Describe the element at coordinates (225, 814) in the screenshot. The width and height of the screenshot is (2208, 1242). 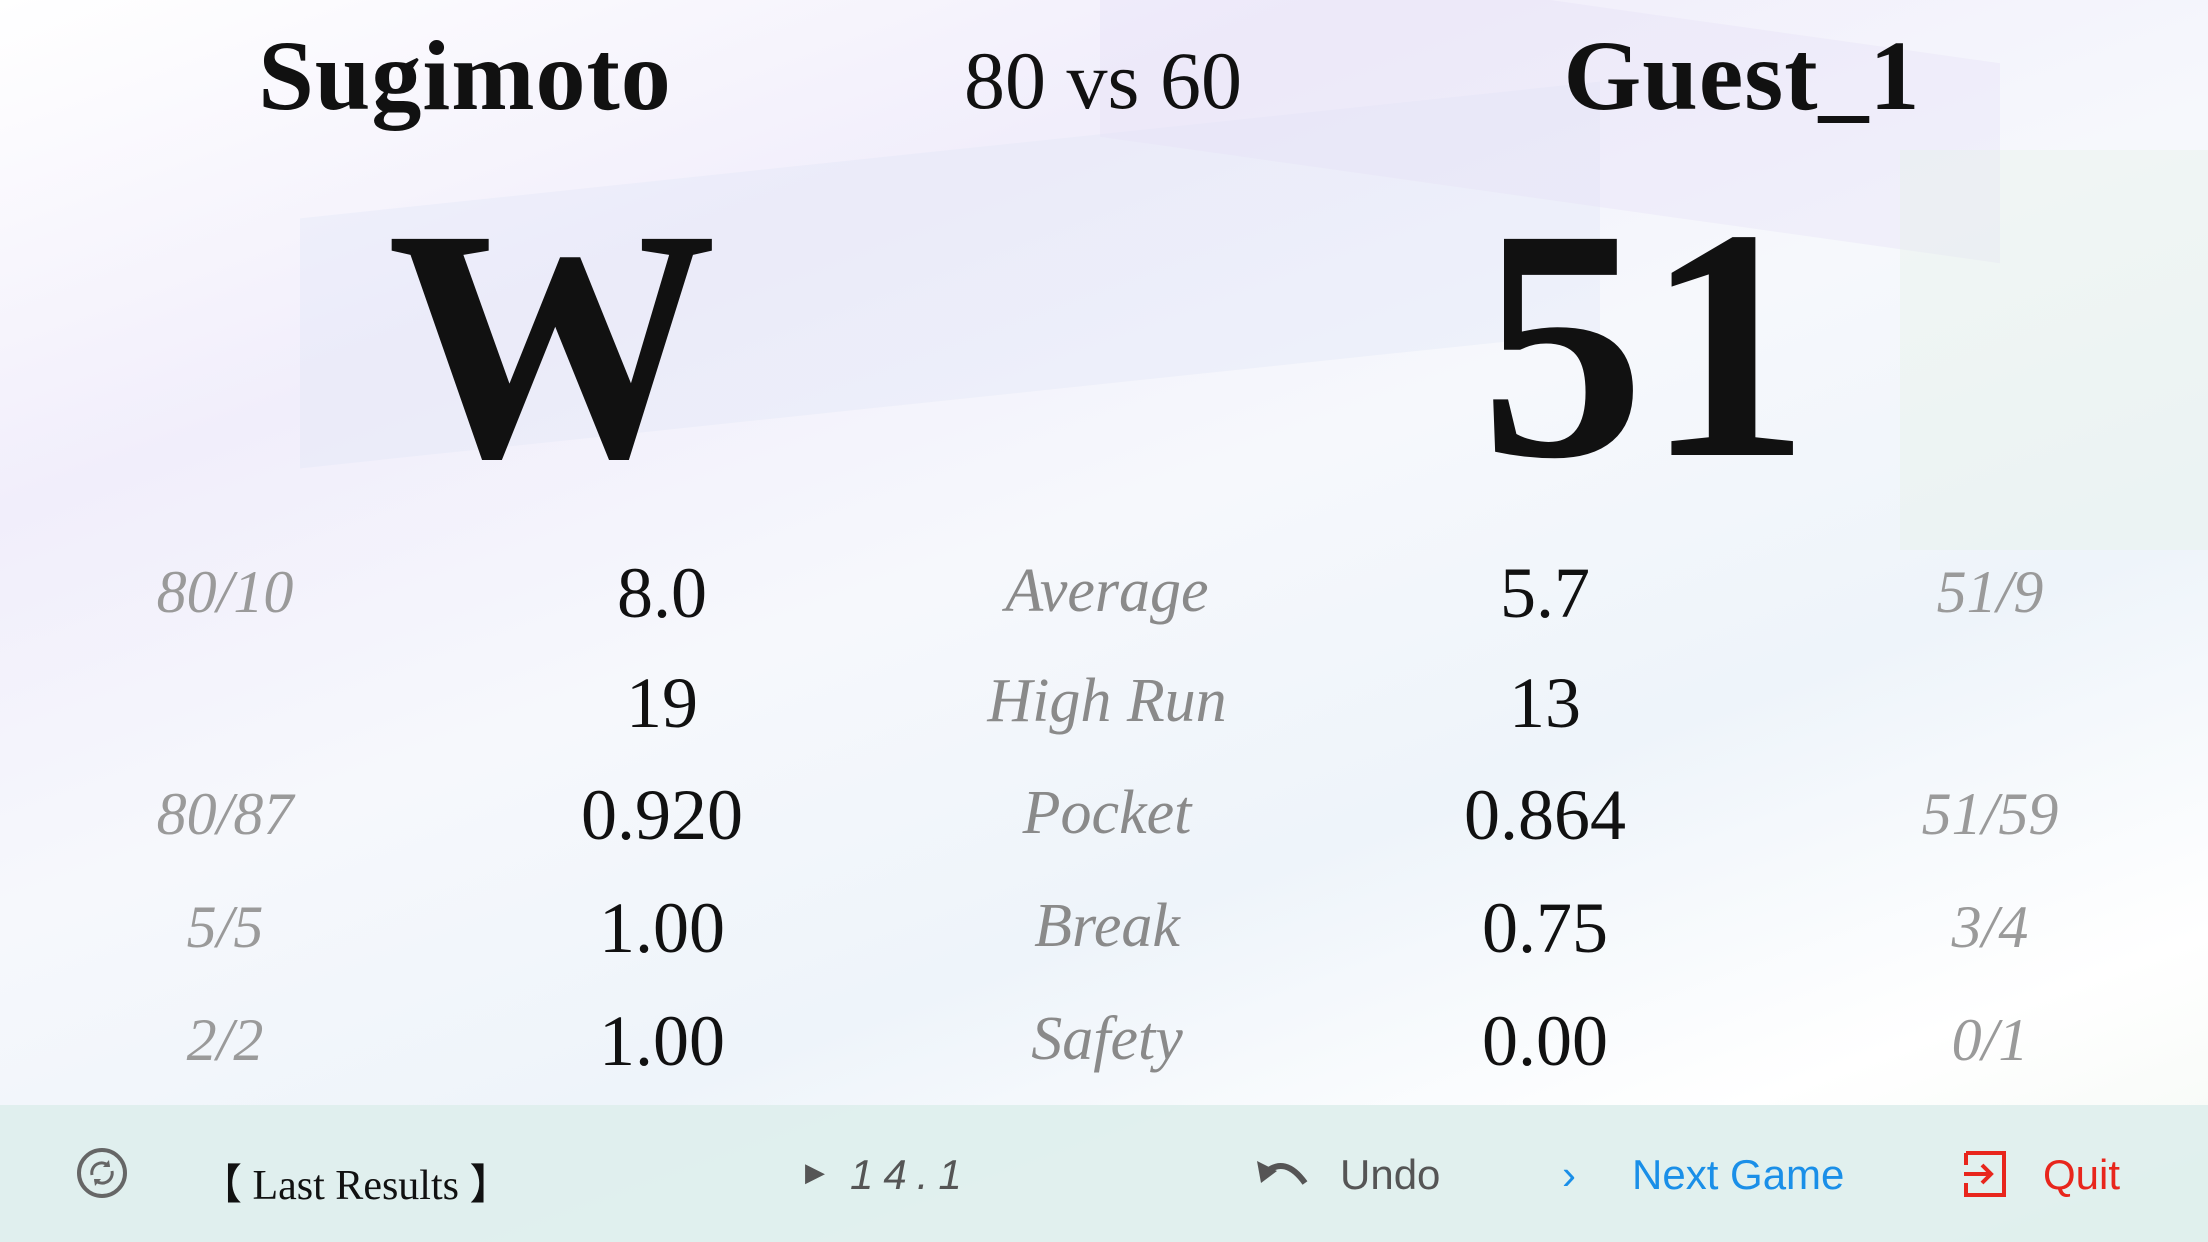
I see `p1-fraction: 80/87` at that location.